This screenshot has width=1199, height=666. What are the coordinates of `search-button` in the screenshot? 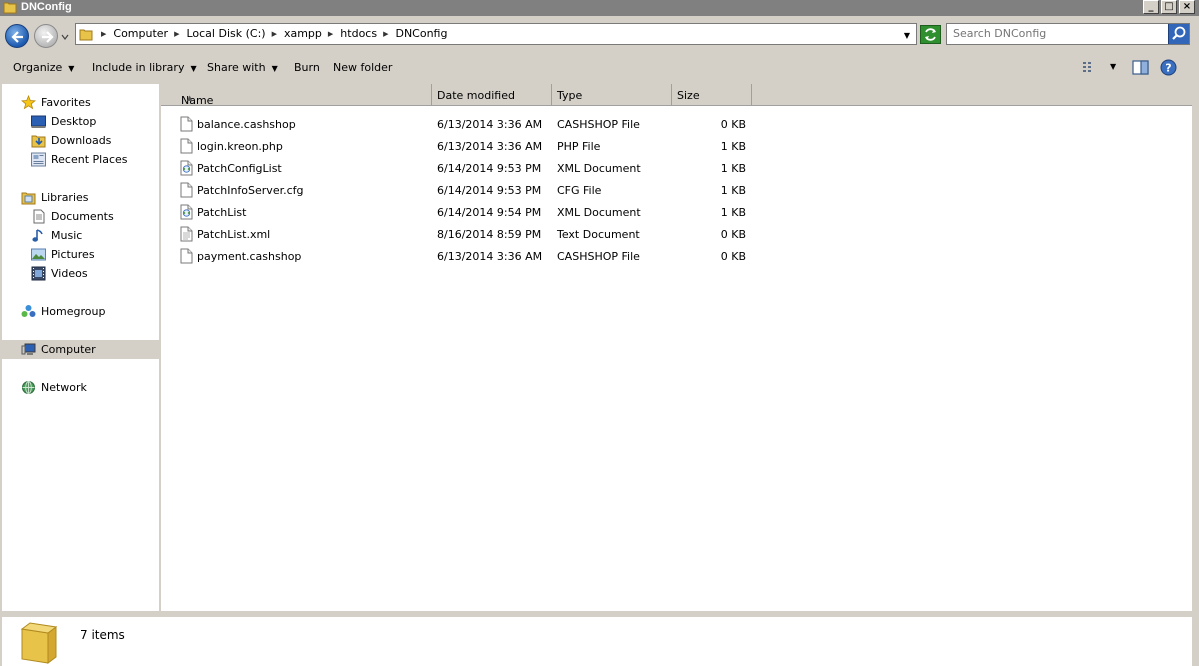 It's located at (1178, 34).